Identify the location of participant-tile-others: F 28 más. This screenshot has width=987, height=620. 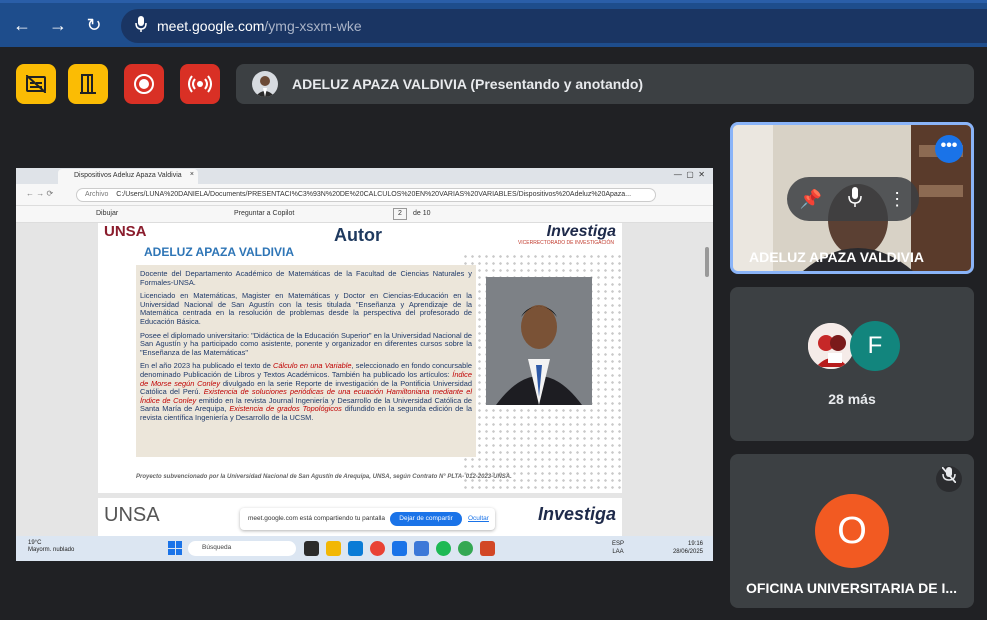
(852, 364).